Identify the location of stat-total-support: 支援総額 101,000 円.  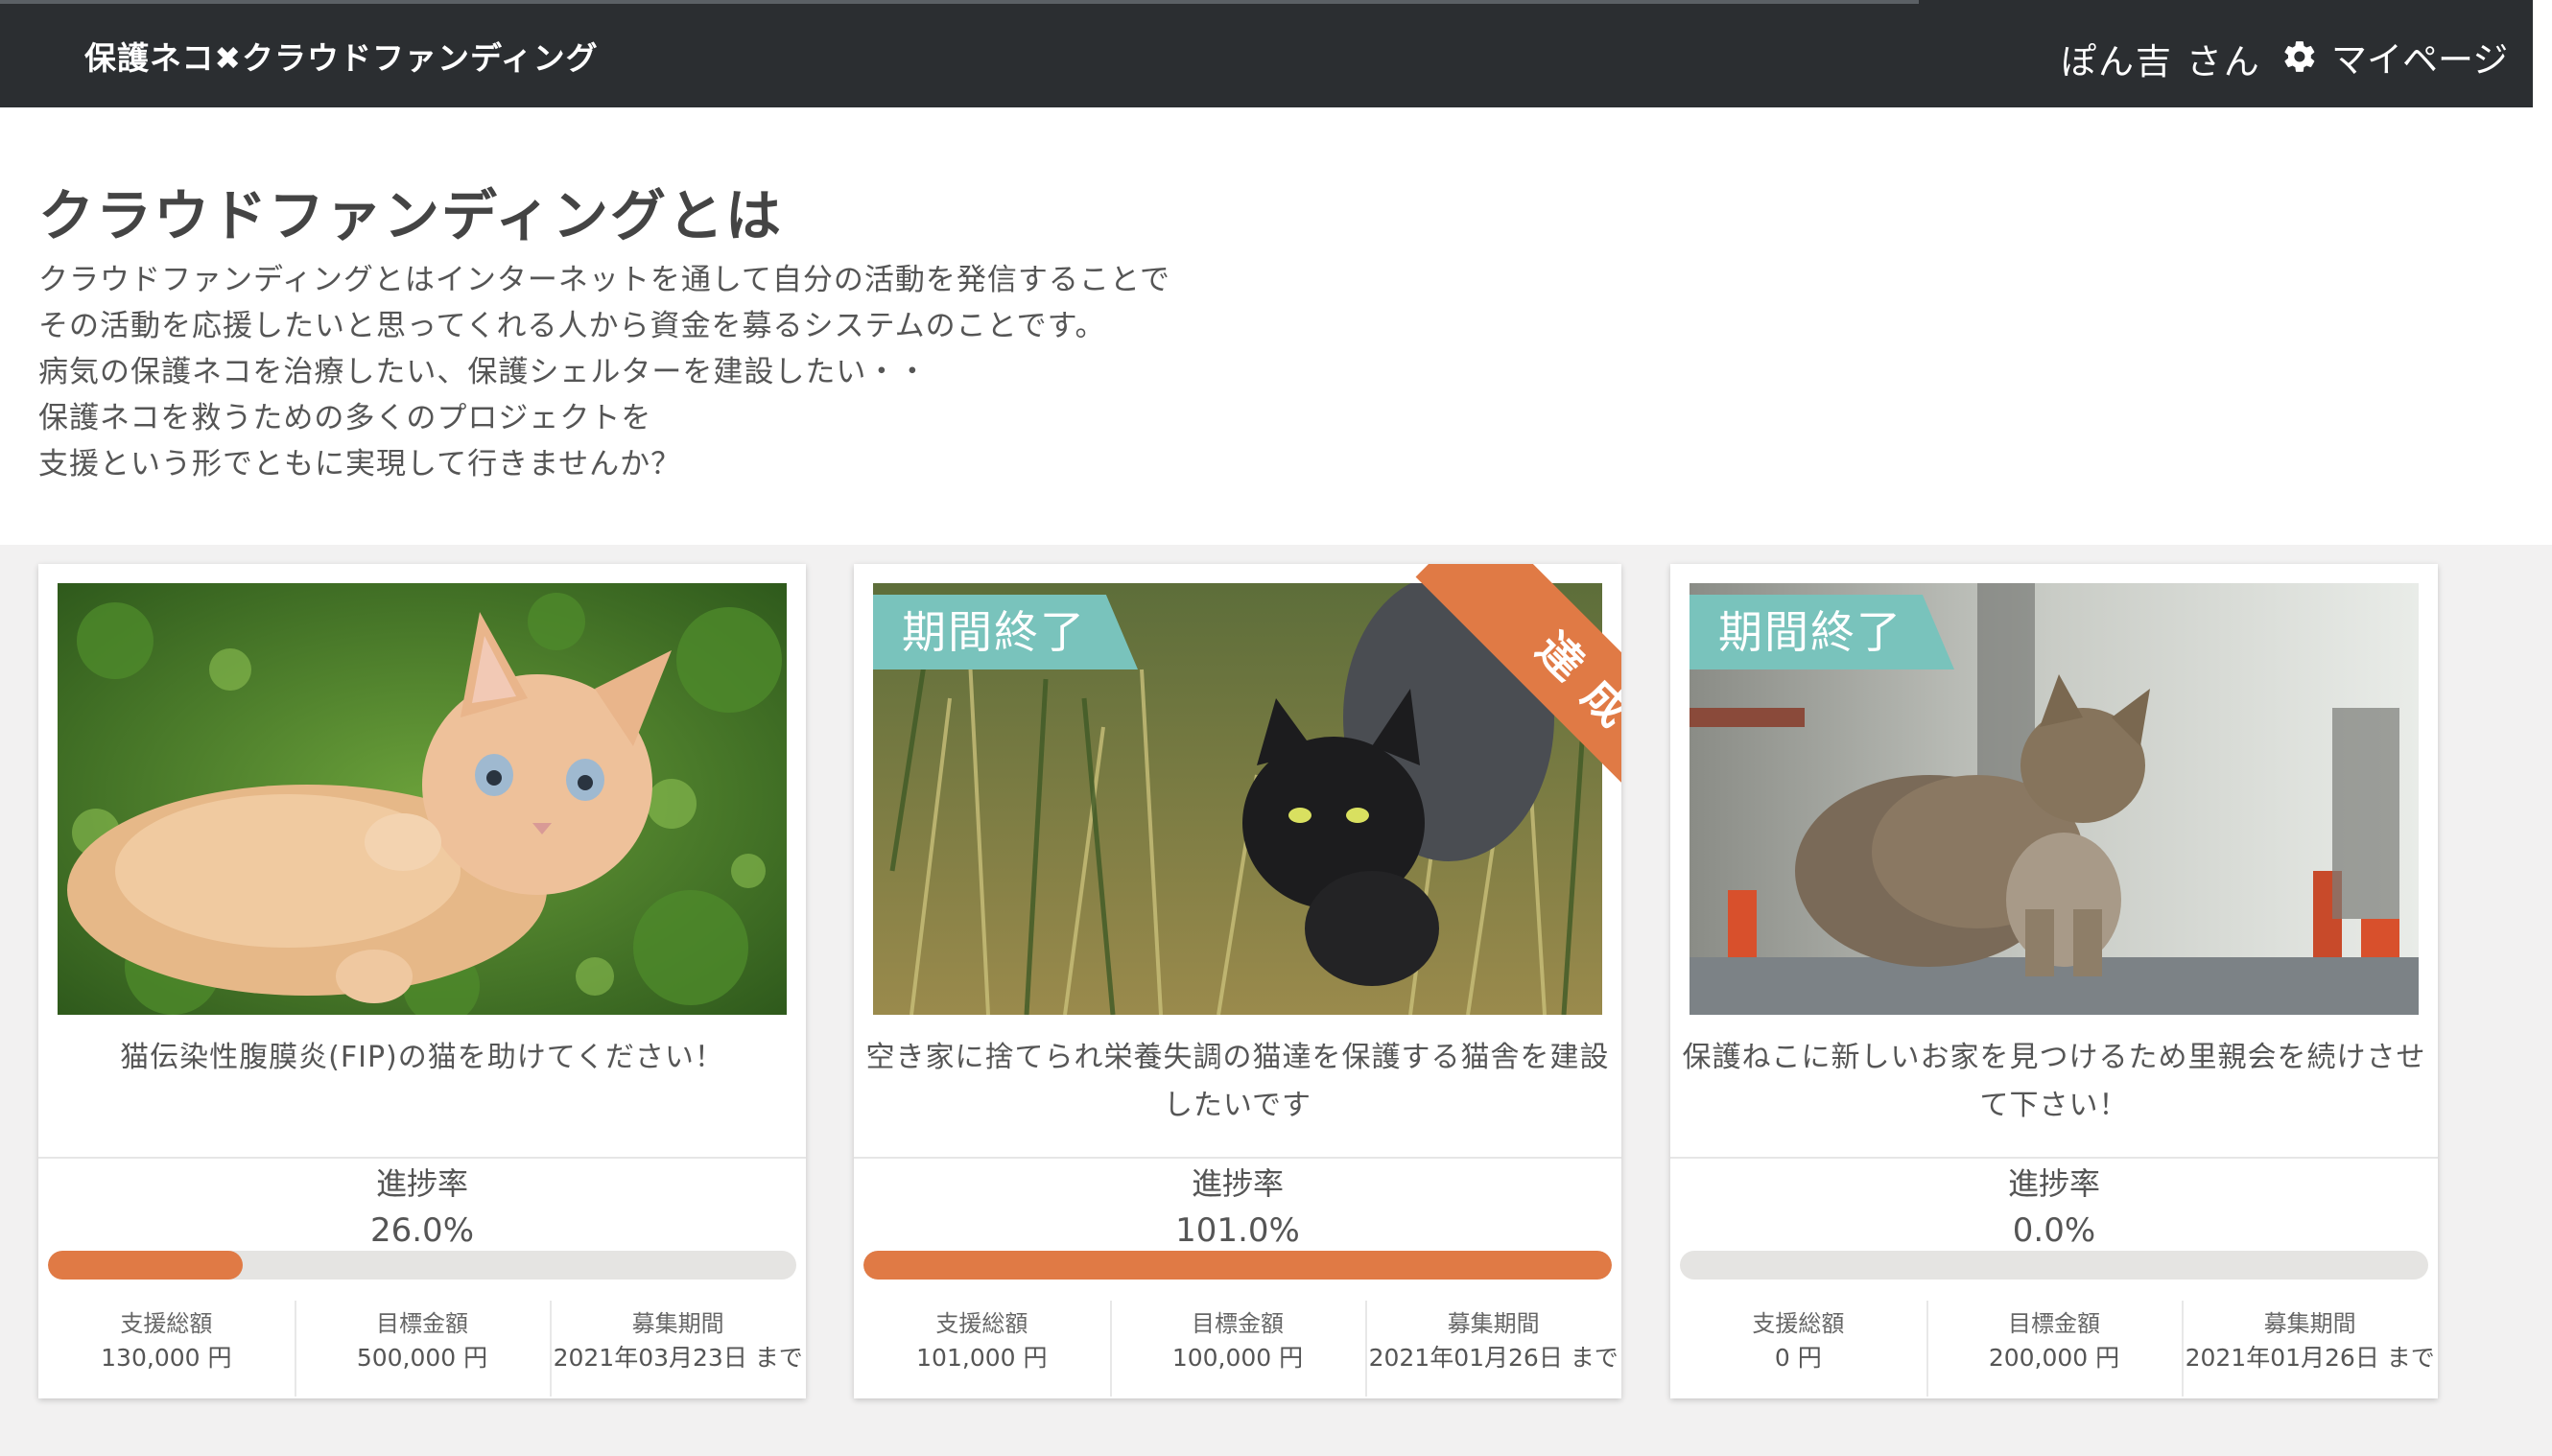
(982, 1349).